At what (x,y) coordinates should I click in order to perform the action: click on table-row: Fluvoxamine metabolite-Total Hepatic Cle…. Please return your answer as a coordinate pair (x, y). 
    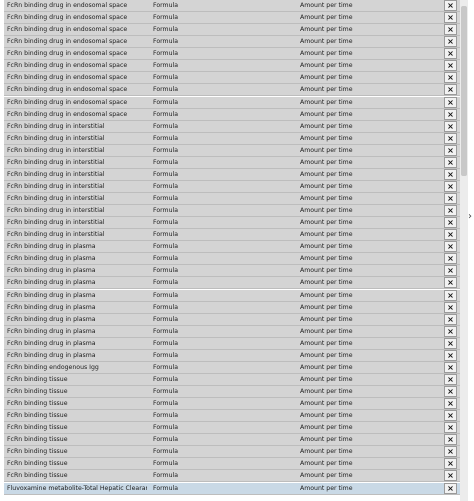
    Looking at the image, I should click on (232, 488).